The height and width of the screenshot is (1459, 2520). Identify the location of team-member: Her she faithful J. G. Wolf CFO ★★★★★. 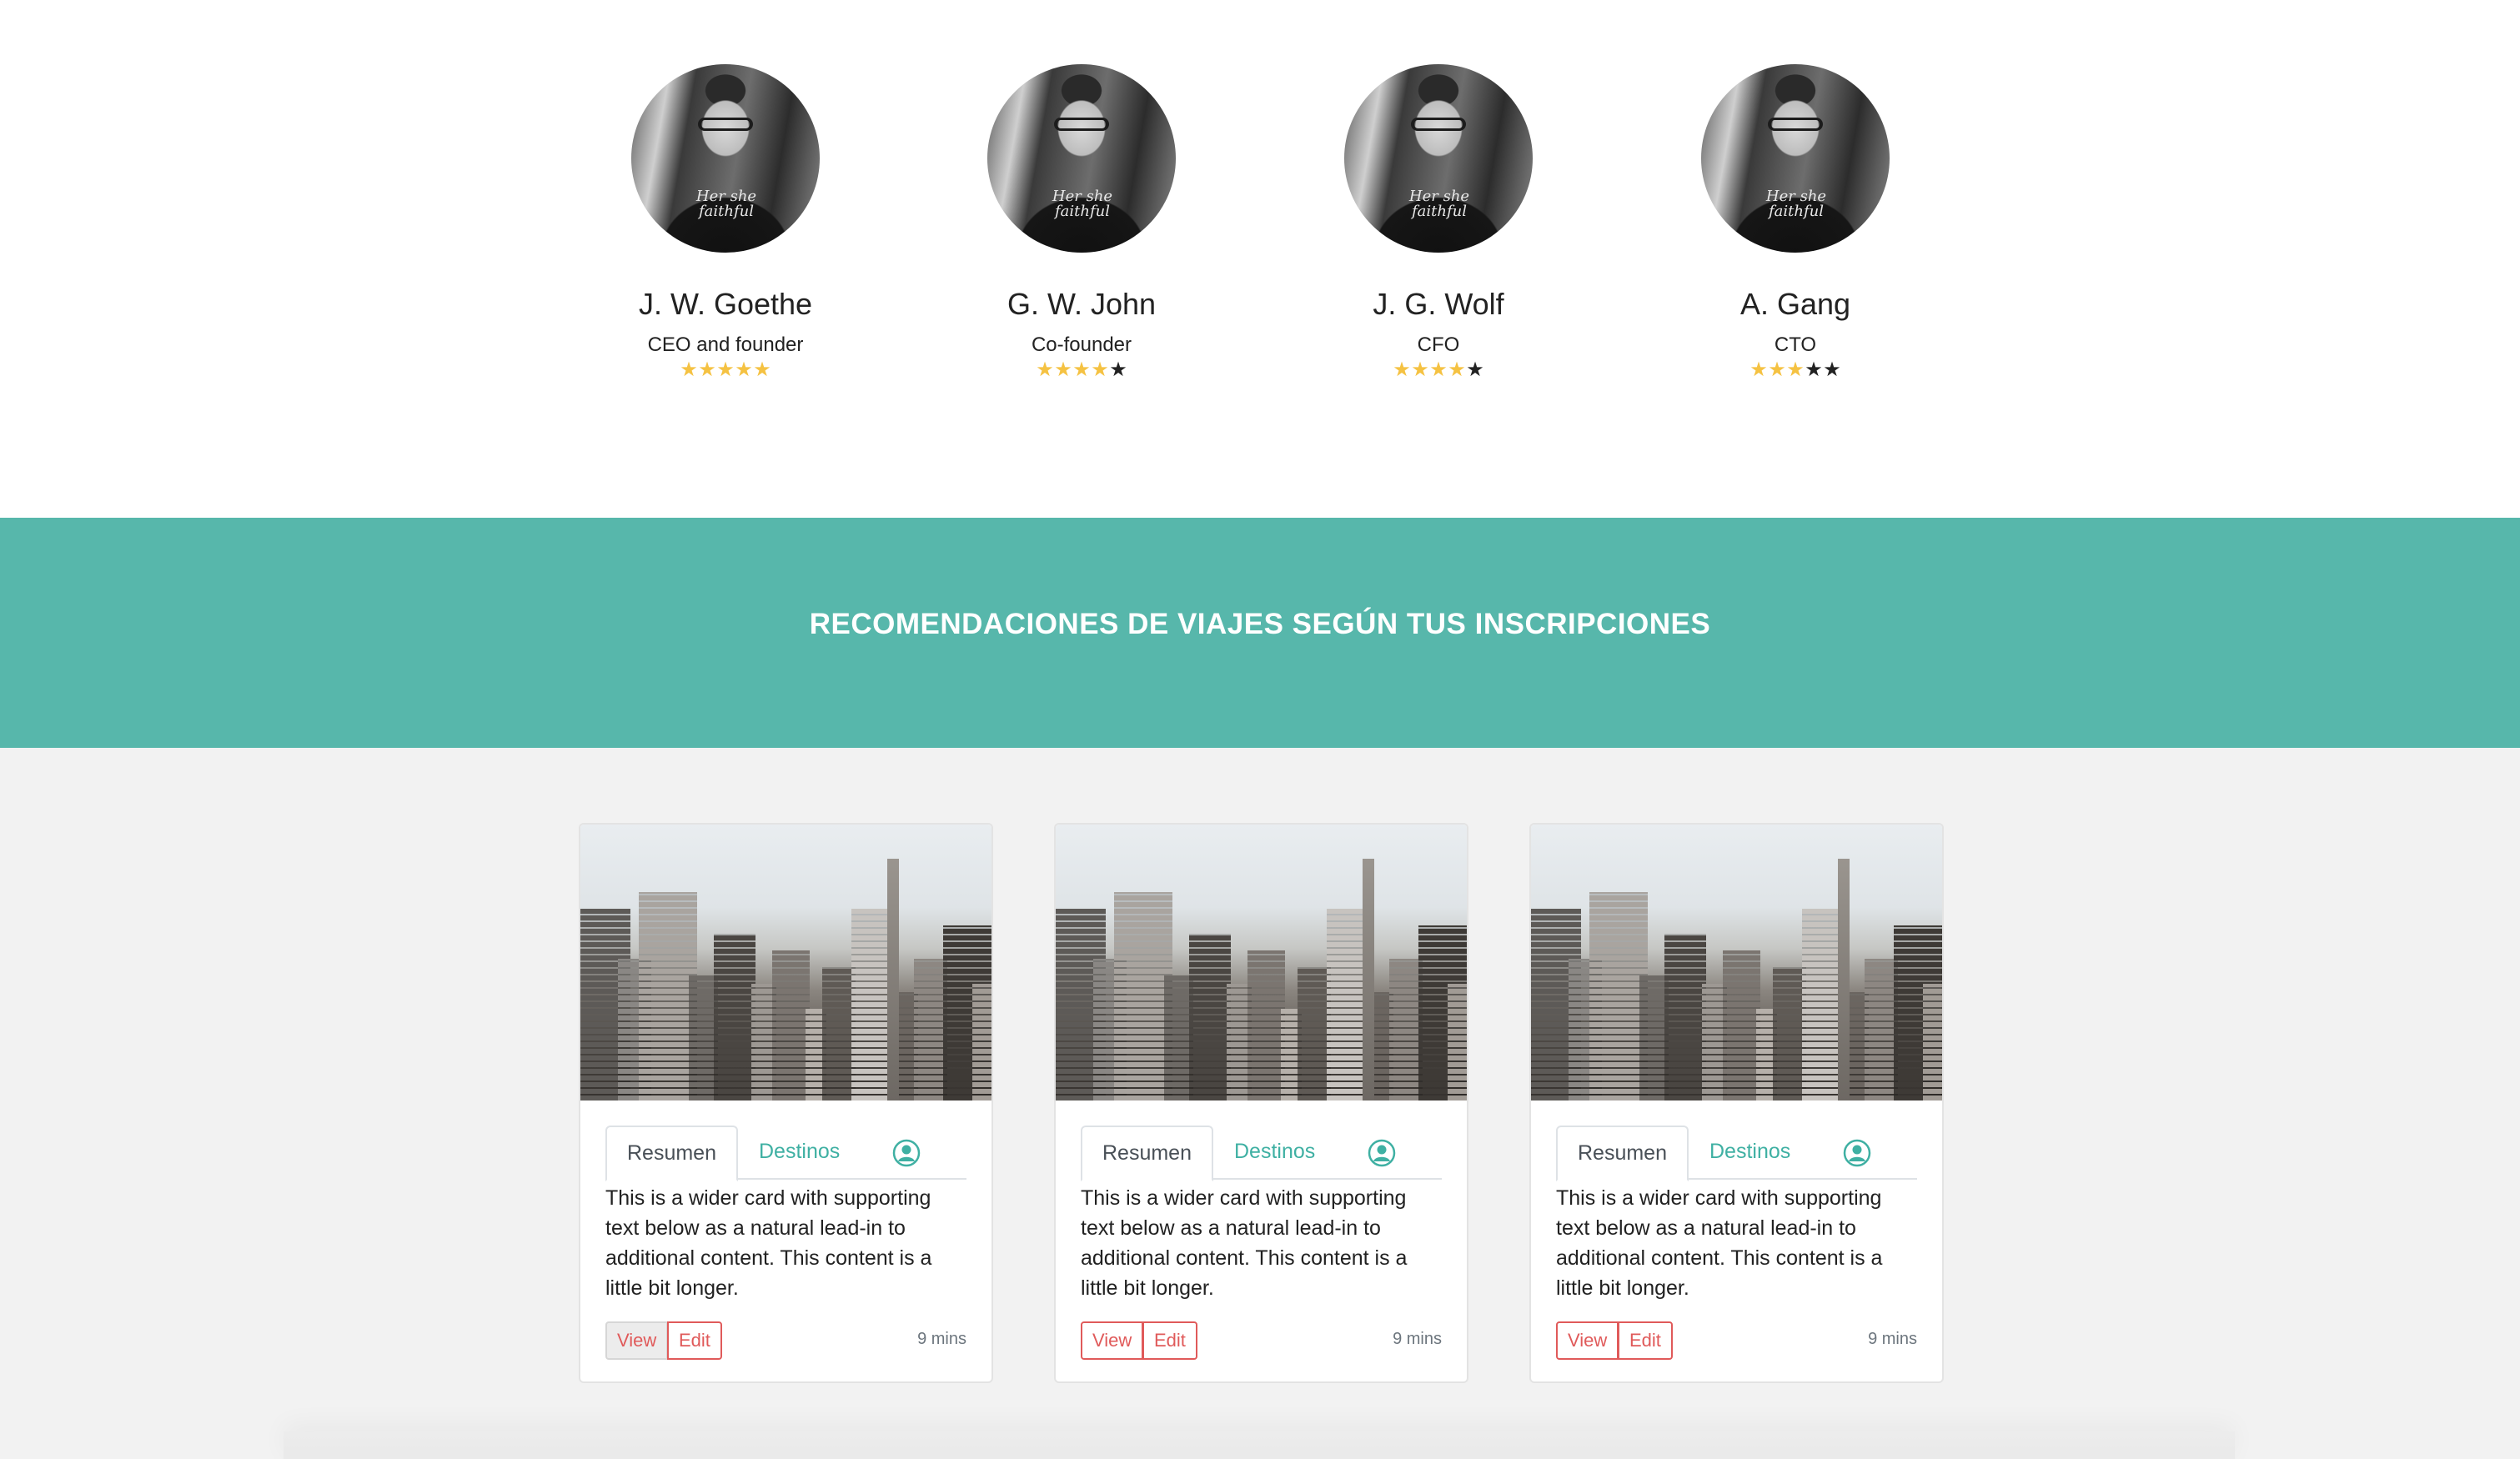
(1438, 222).